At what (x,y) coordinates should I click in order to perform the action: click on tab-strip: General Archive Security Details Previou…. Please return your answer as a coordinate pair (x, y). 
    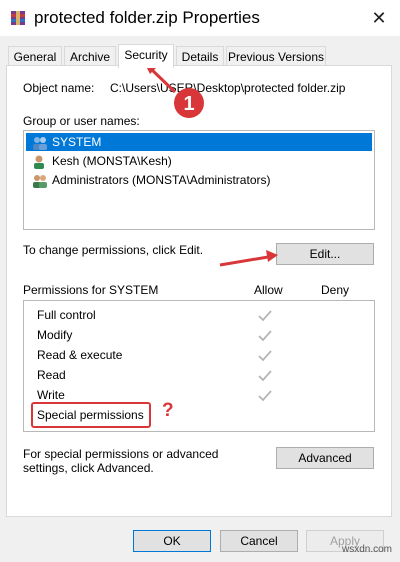
    Looking at the image, I should click on (201, 56).